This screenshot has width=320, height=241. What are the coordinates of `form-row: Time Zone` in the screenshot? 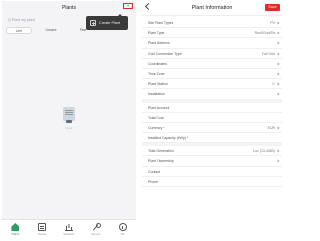 It's located at (212, 74).